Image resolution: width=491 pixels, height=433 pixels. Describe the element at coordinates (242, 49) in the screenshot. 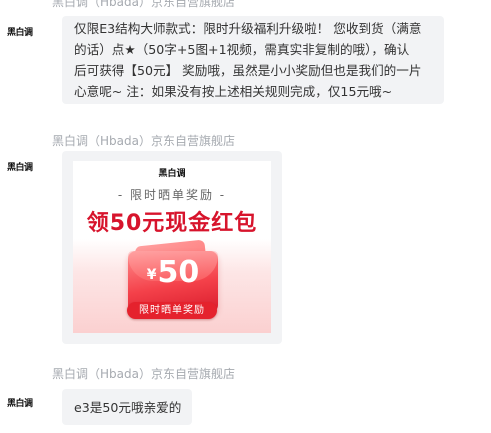

I see `message-line: 的话）点★（50字+5图+1视频，需真实非复制的哦），确认` at that location.